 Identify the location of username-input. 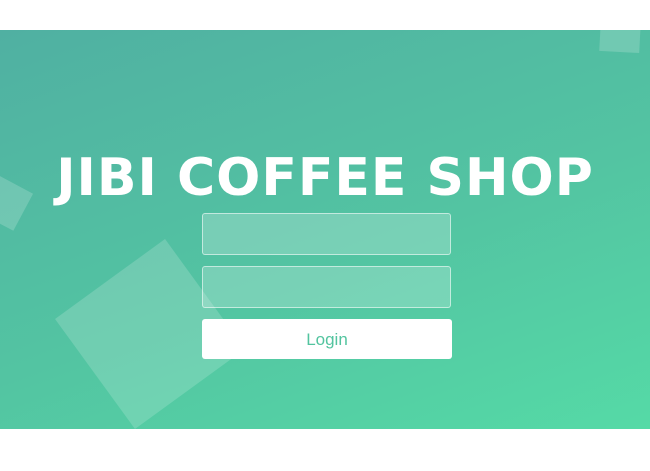
(326, 234).